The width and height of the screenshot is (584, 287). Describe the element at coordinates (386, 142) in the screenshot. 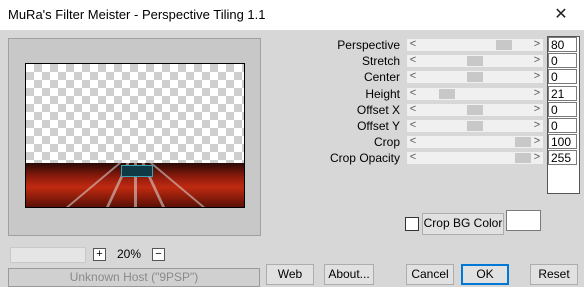

I see `param-label: Crop` at that location.